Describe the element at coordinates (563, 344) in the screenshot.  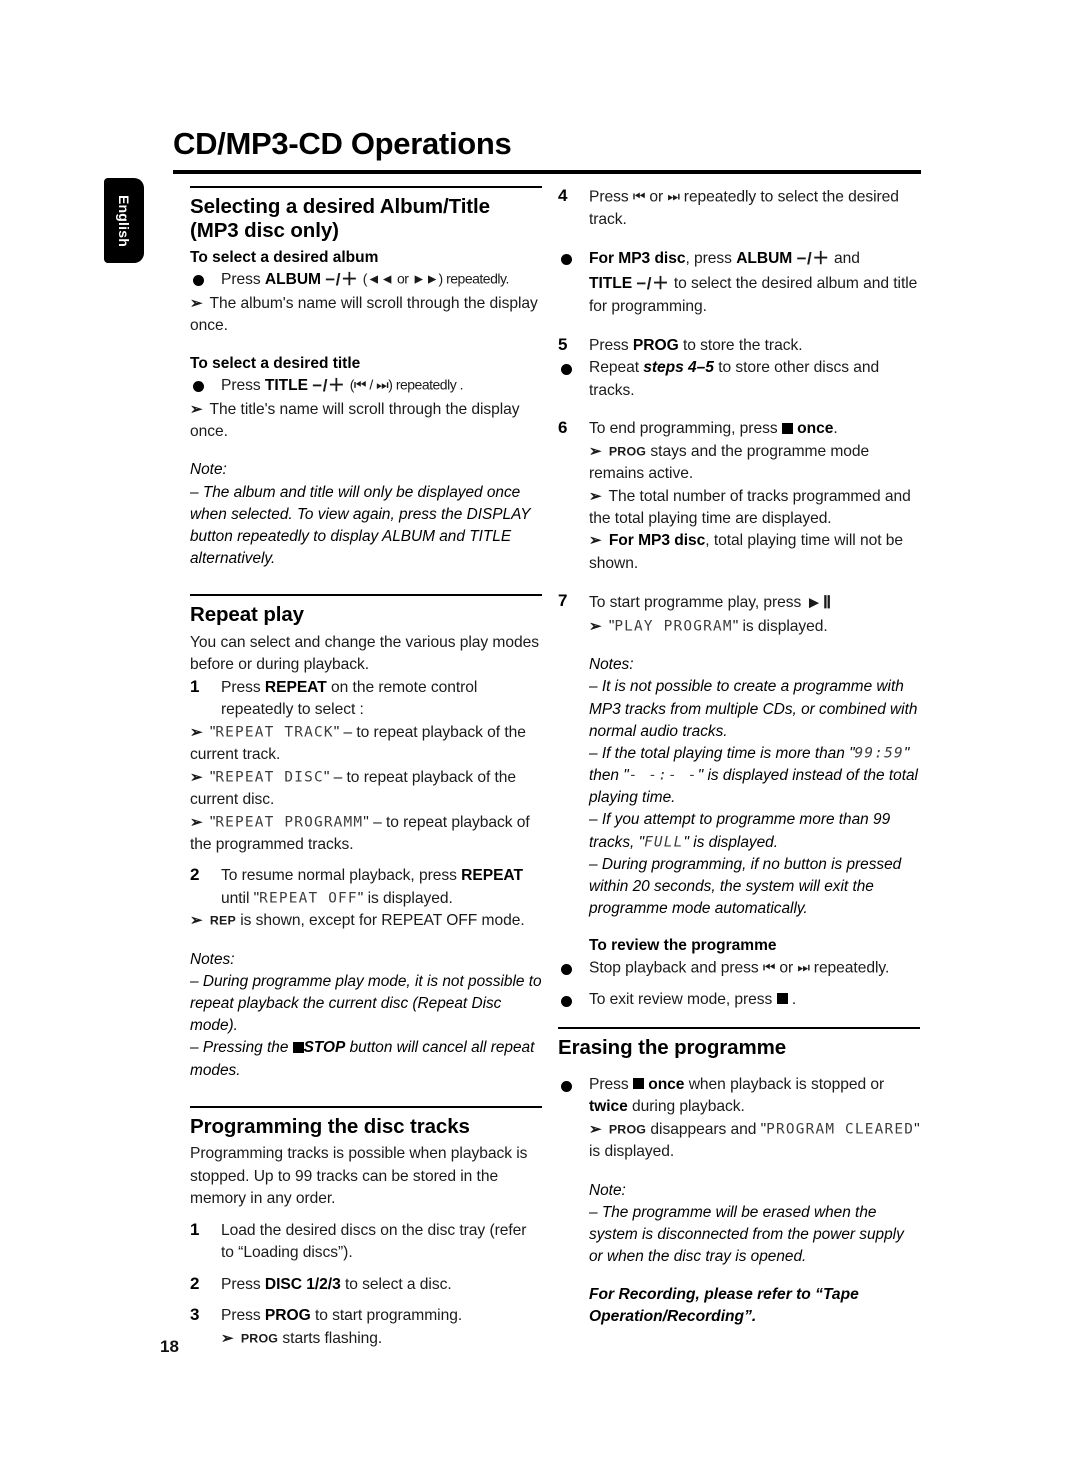
I see `step-number: 5` at that location.